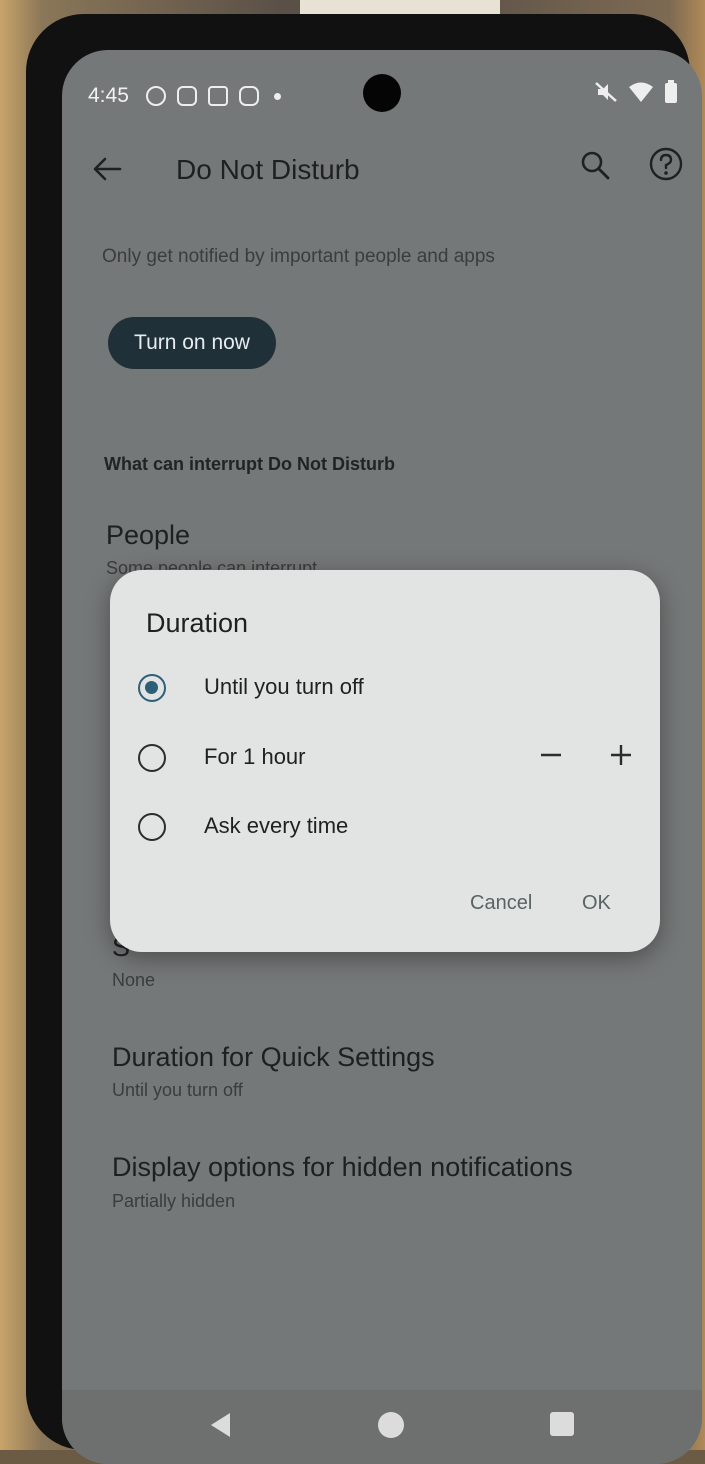 The height and width of the screenshot is (1464, 705). Describe the element at coordinates (382, 172) in the screenshot. I see `app-bar: Do Not Disturb` at that location.